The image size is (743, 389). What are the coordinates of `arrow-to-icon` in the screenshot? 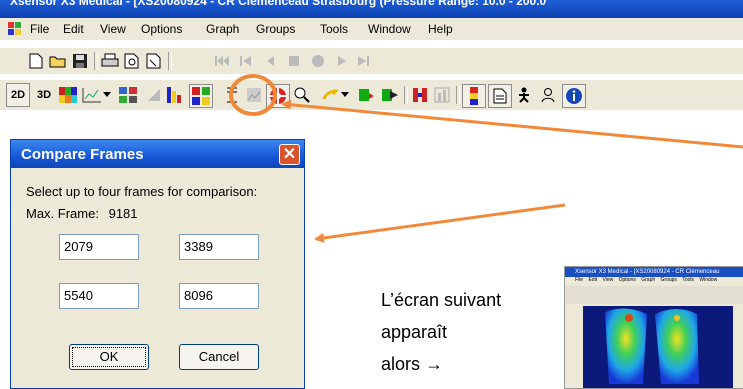 It's located at (512, 124).